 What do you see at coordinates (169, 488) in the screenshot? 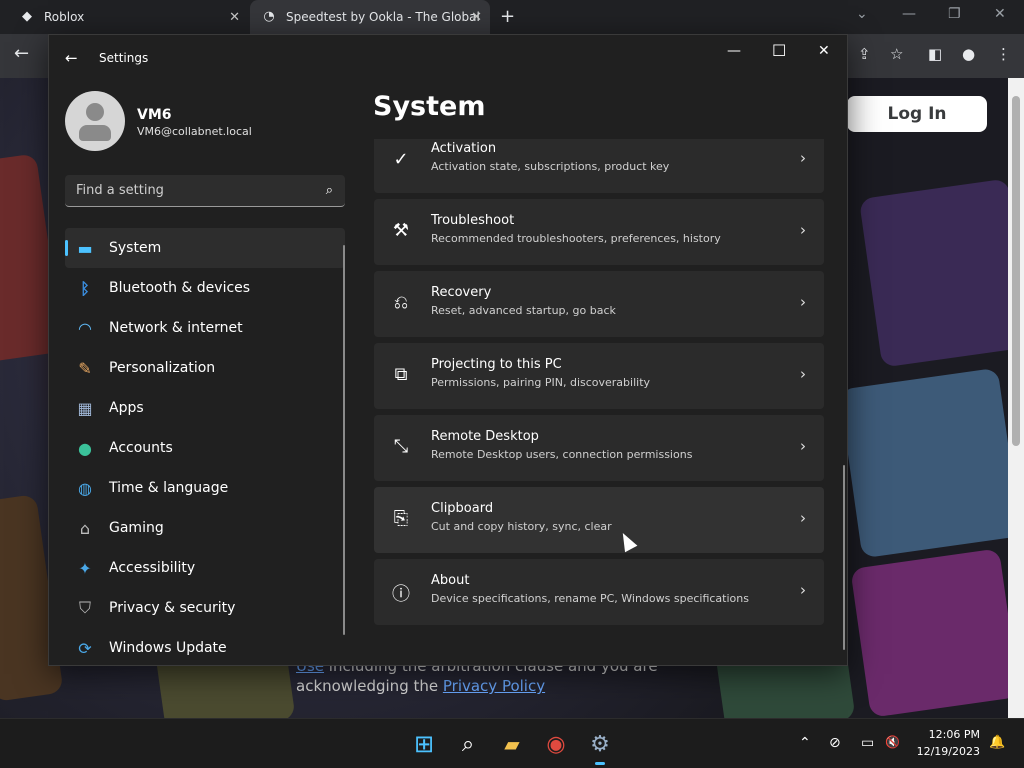
I see `nav-label: Time & language` at bounding box center [169, 488].